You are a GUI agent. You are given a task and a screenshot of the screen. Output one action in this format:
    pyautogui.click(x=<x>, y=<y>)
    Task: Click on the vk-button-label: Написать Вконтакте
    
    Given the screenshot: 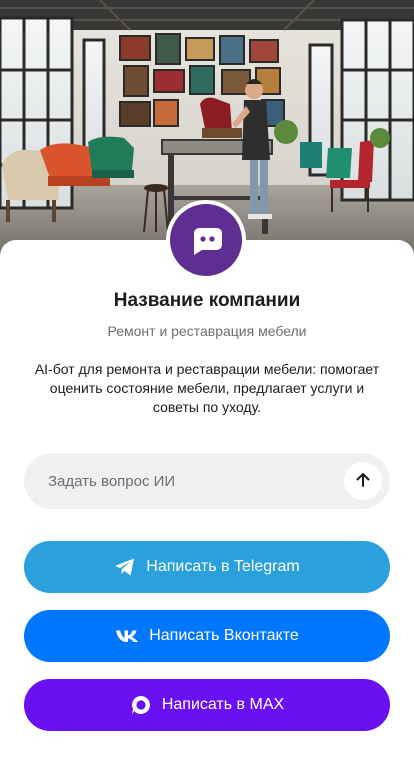 What is the action you would take?
    pyautogui.click(x=224, y=635)
    